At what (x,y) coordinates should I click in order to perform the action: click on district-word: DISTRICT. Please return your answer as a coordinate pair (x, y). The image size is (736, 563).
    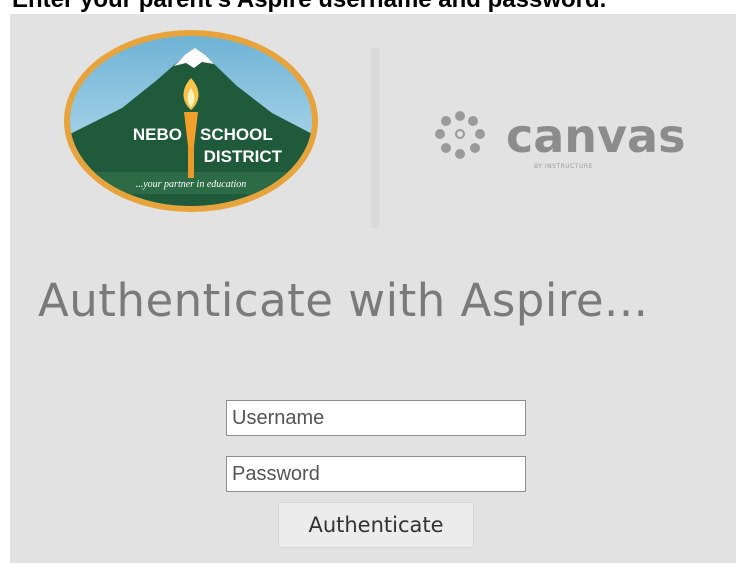
    Looking at the image, I should click on (243, 156).